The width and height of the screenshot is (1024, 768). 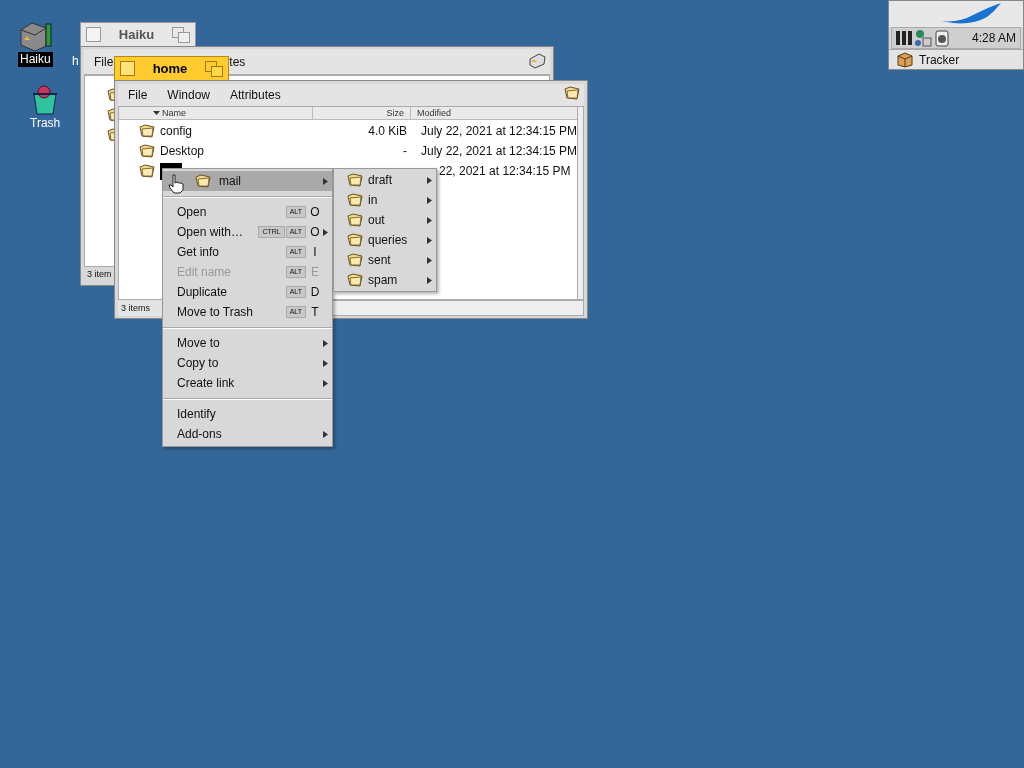 I want to click on icon-label: Trash, so click(x=45, y=123).